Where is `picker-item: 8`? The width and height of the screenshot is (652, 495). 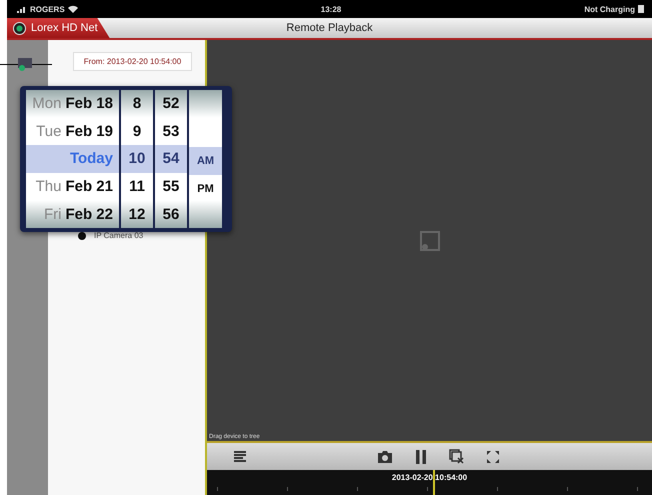
picker-item: 8 is located at coordinates (137, 104).